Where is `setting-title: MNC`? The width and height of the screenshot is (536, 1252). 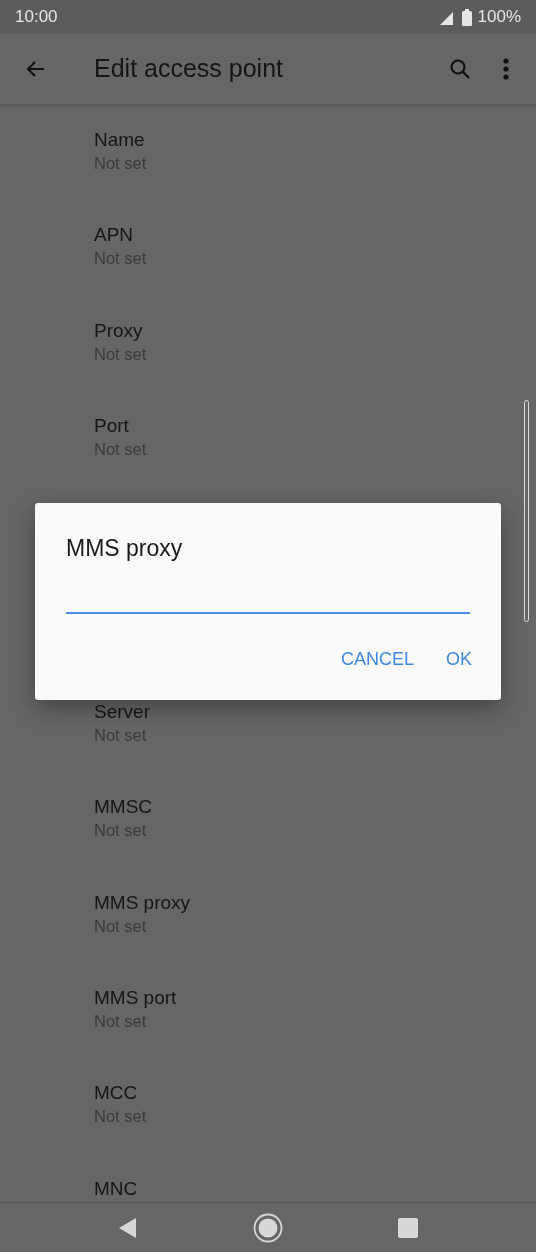 setting-title: MNC is located at coordinates (116, 1188).